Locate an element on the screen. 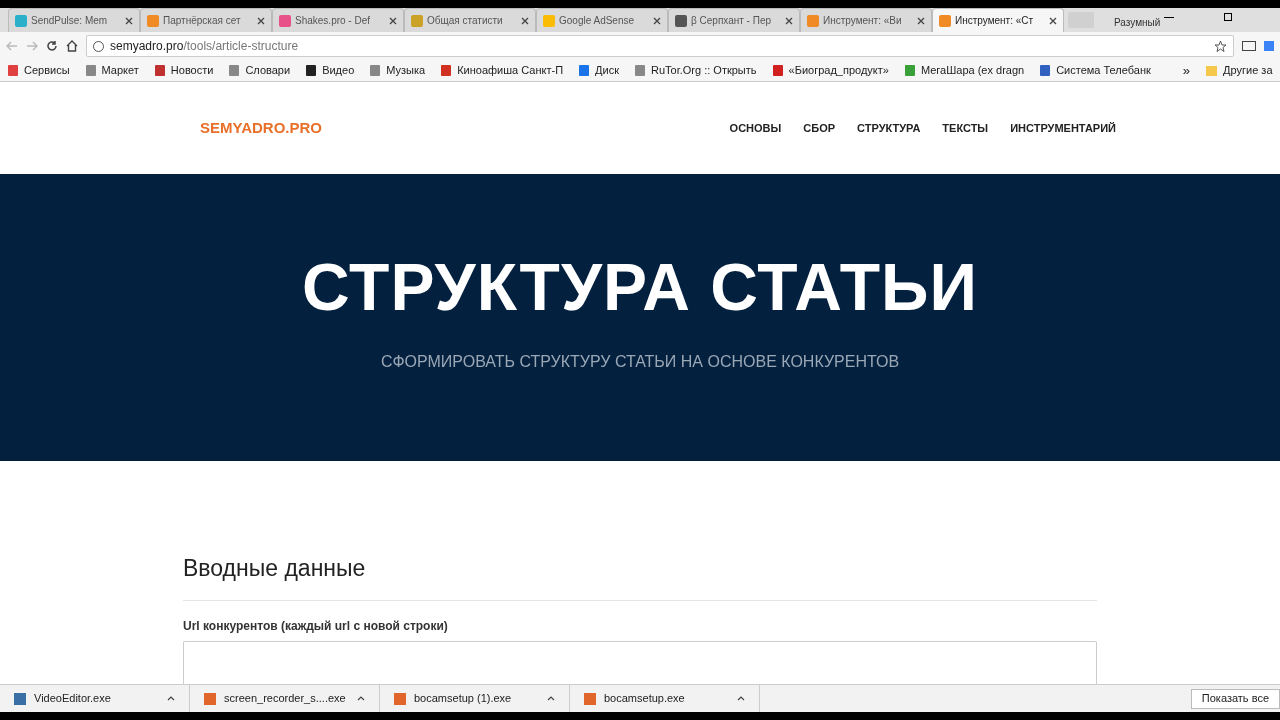 This screenshot has height=720, width=1280. hero-subtitle: СФОРМИРОВАТЬ СТРУКТУРУ СТАТЬИ НА ОСНОВЕ КОНКУРЕНТОВ is located at coordinates (640, 362).